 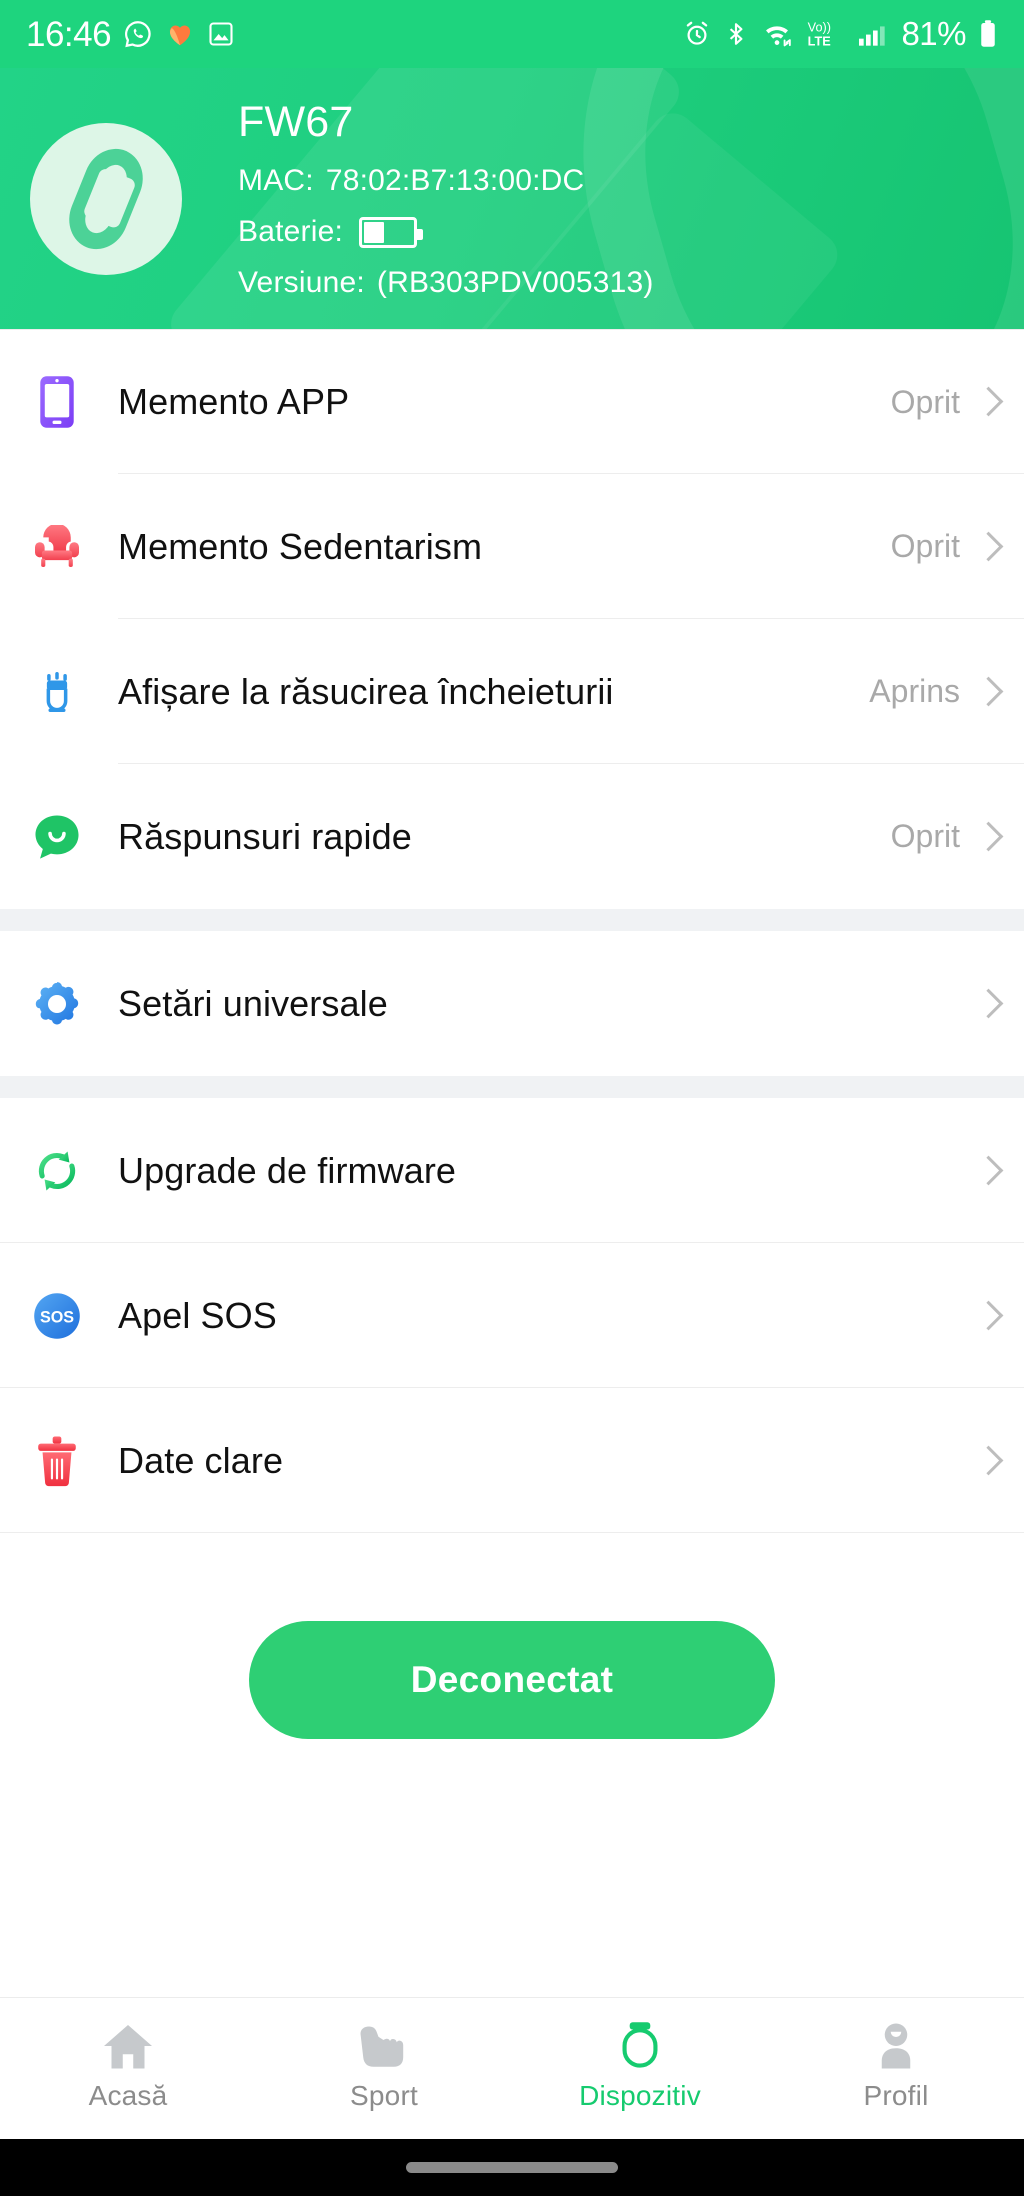 I want to click on volte-icon: Vo)) LTE, so click(x=825, y=34).